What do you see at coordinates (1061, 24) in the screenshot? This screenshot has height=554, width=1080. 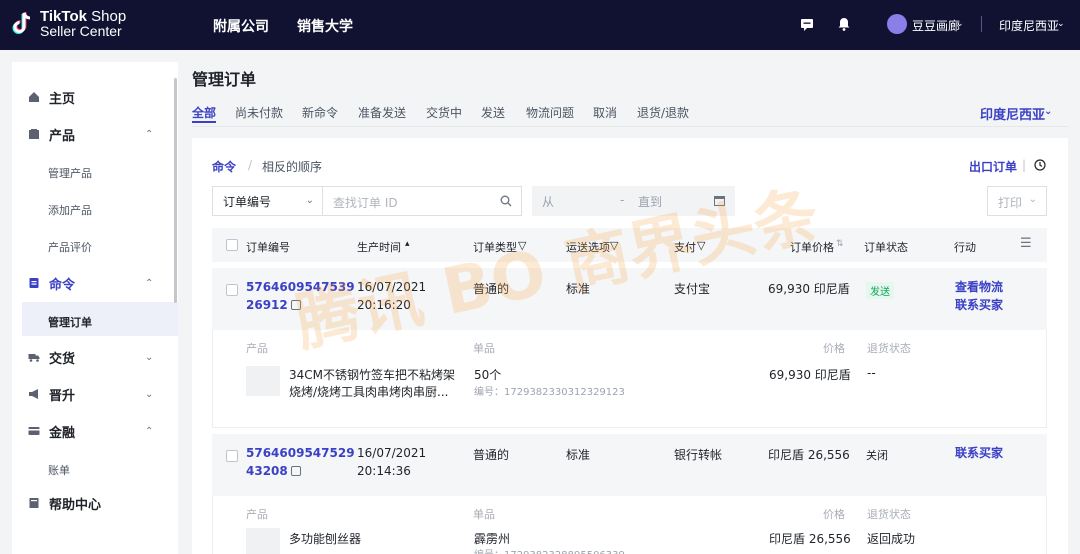 I see `region-chevron-down-icon: ⌄` at bounding box center [1061, 24].